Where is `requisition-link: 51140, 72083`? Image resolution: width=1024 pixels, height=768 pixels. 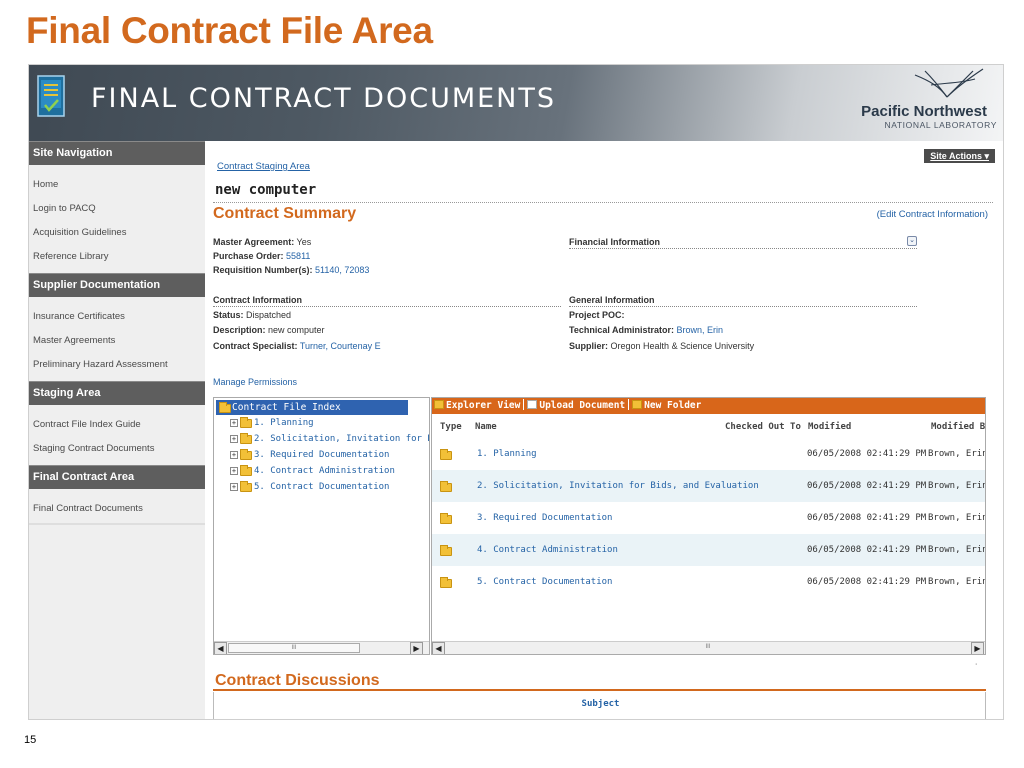
requisition-link: 51140, 72083 is located at coordinates (342, 270).